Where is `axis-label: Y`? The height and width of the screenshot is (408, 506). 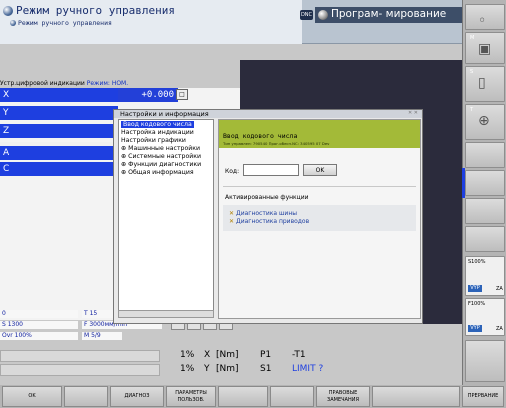 axis-label: Y is located at coordinates (59, 113).